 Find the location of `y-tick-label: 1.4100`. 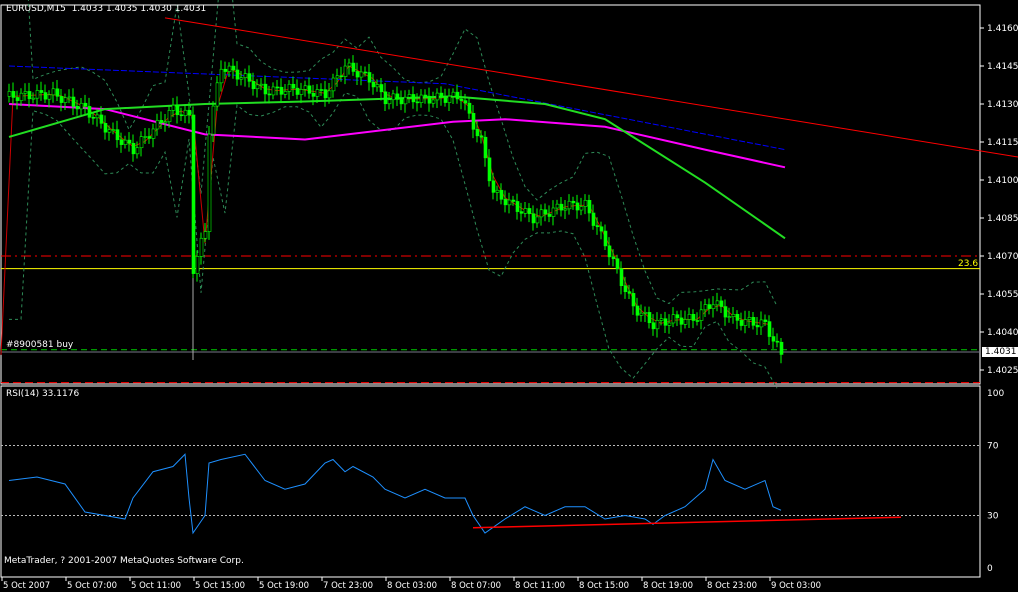

y-tick-label: 1.4100 is located at coordinates (1002, 181).